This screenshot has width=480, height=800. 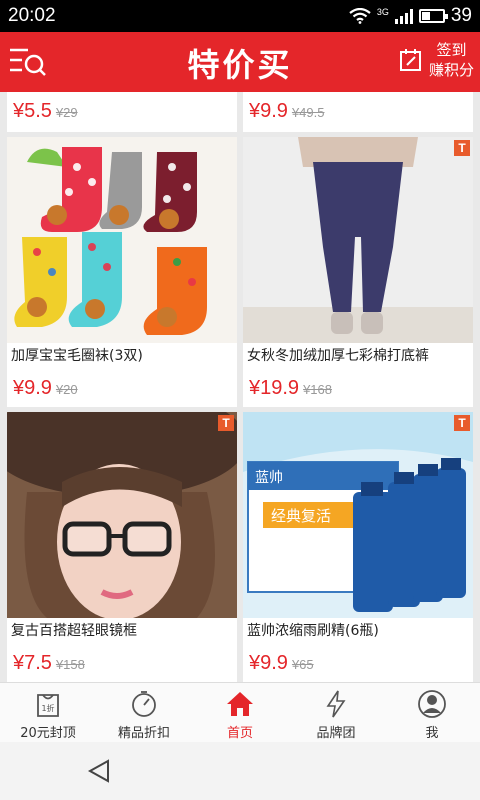 What do you see at coordinates (451, 50) in the screenshot?
I see `checkin-label: 签到` at bounding box center [451, 50].